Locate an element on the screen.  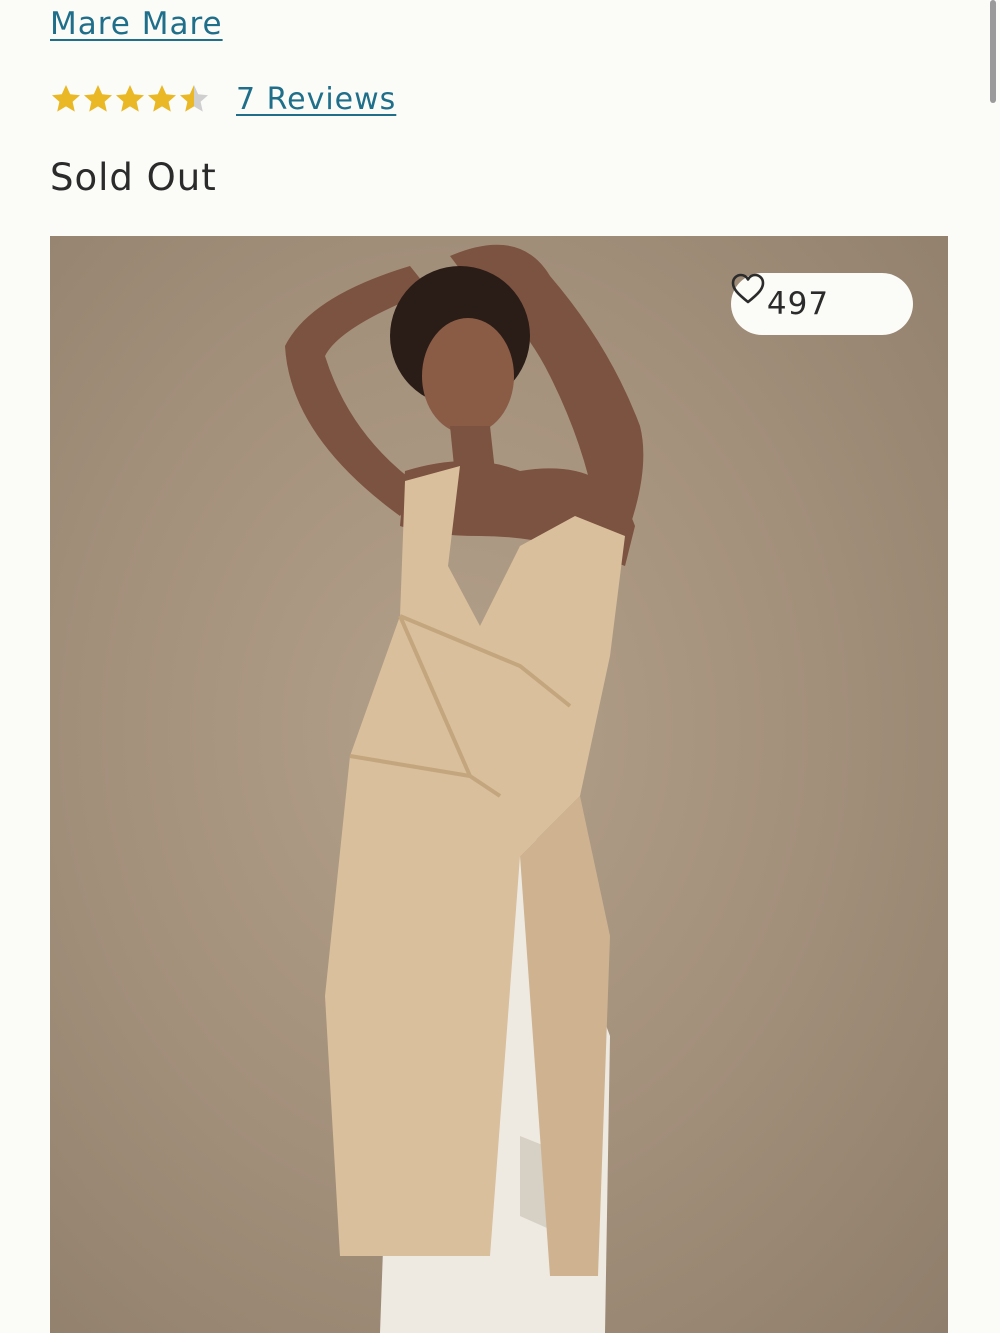
rating-row: 7 Reviews is located at coordinates (223, 99).